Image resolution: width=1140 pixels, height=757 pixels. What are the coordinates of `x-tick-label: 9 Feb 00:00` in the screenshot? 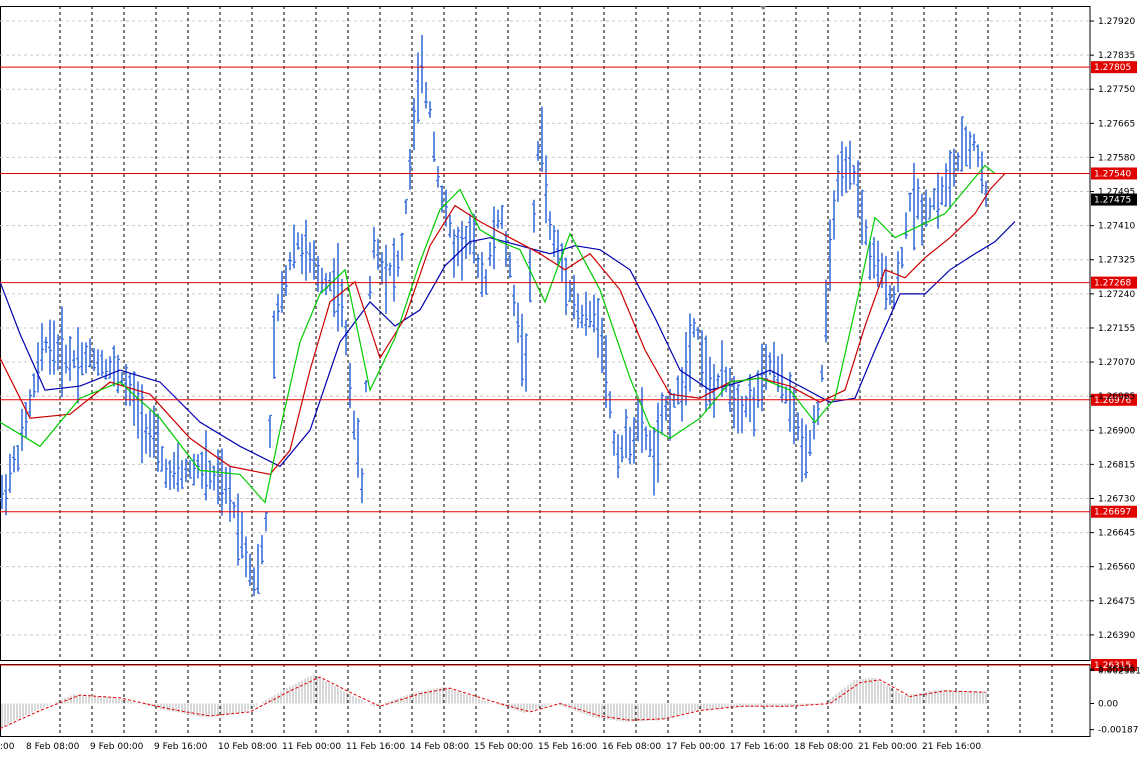 It's located at (117, 747).